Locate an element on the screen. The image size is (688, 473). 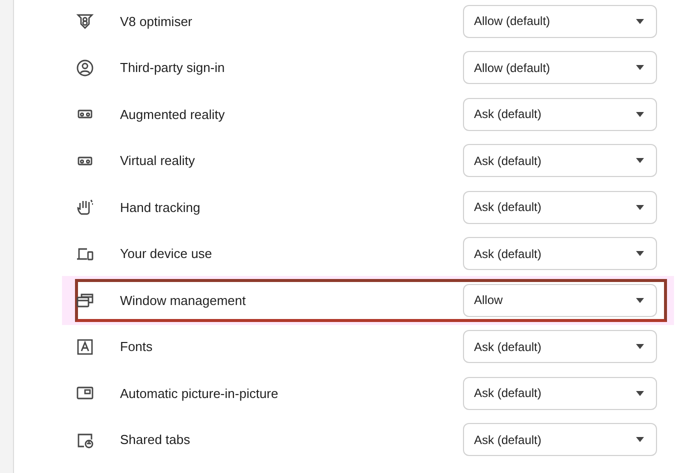
badge-icon is located at coordinates (85, 21).